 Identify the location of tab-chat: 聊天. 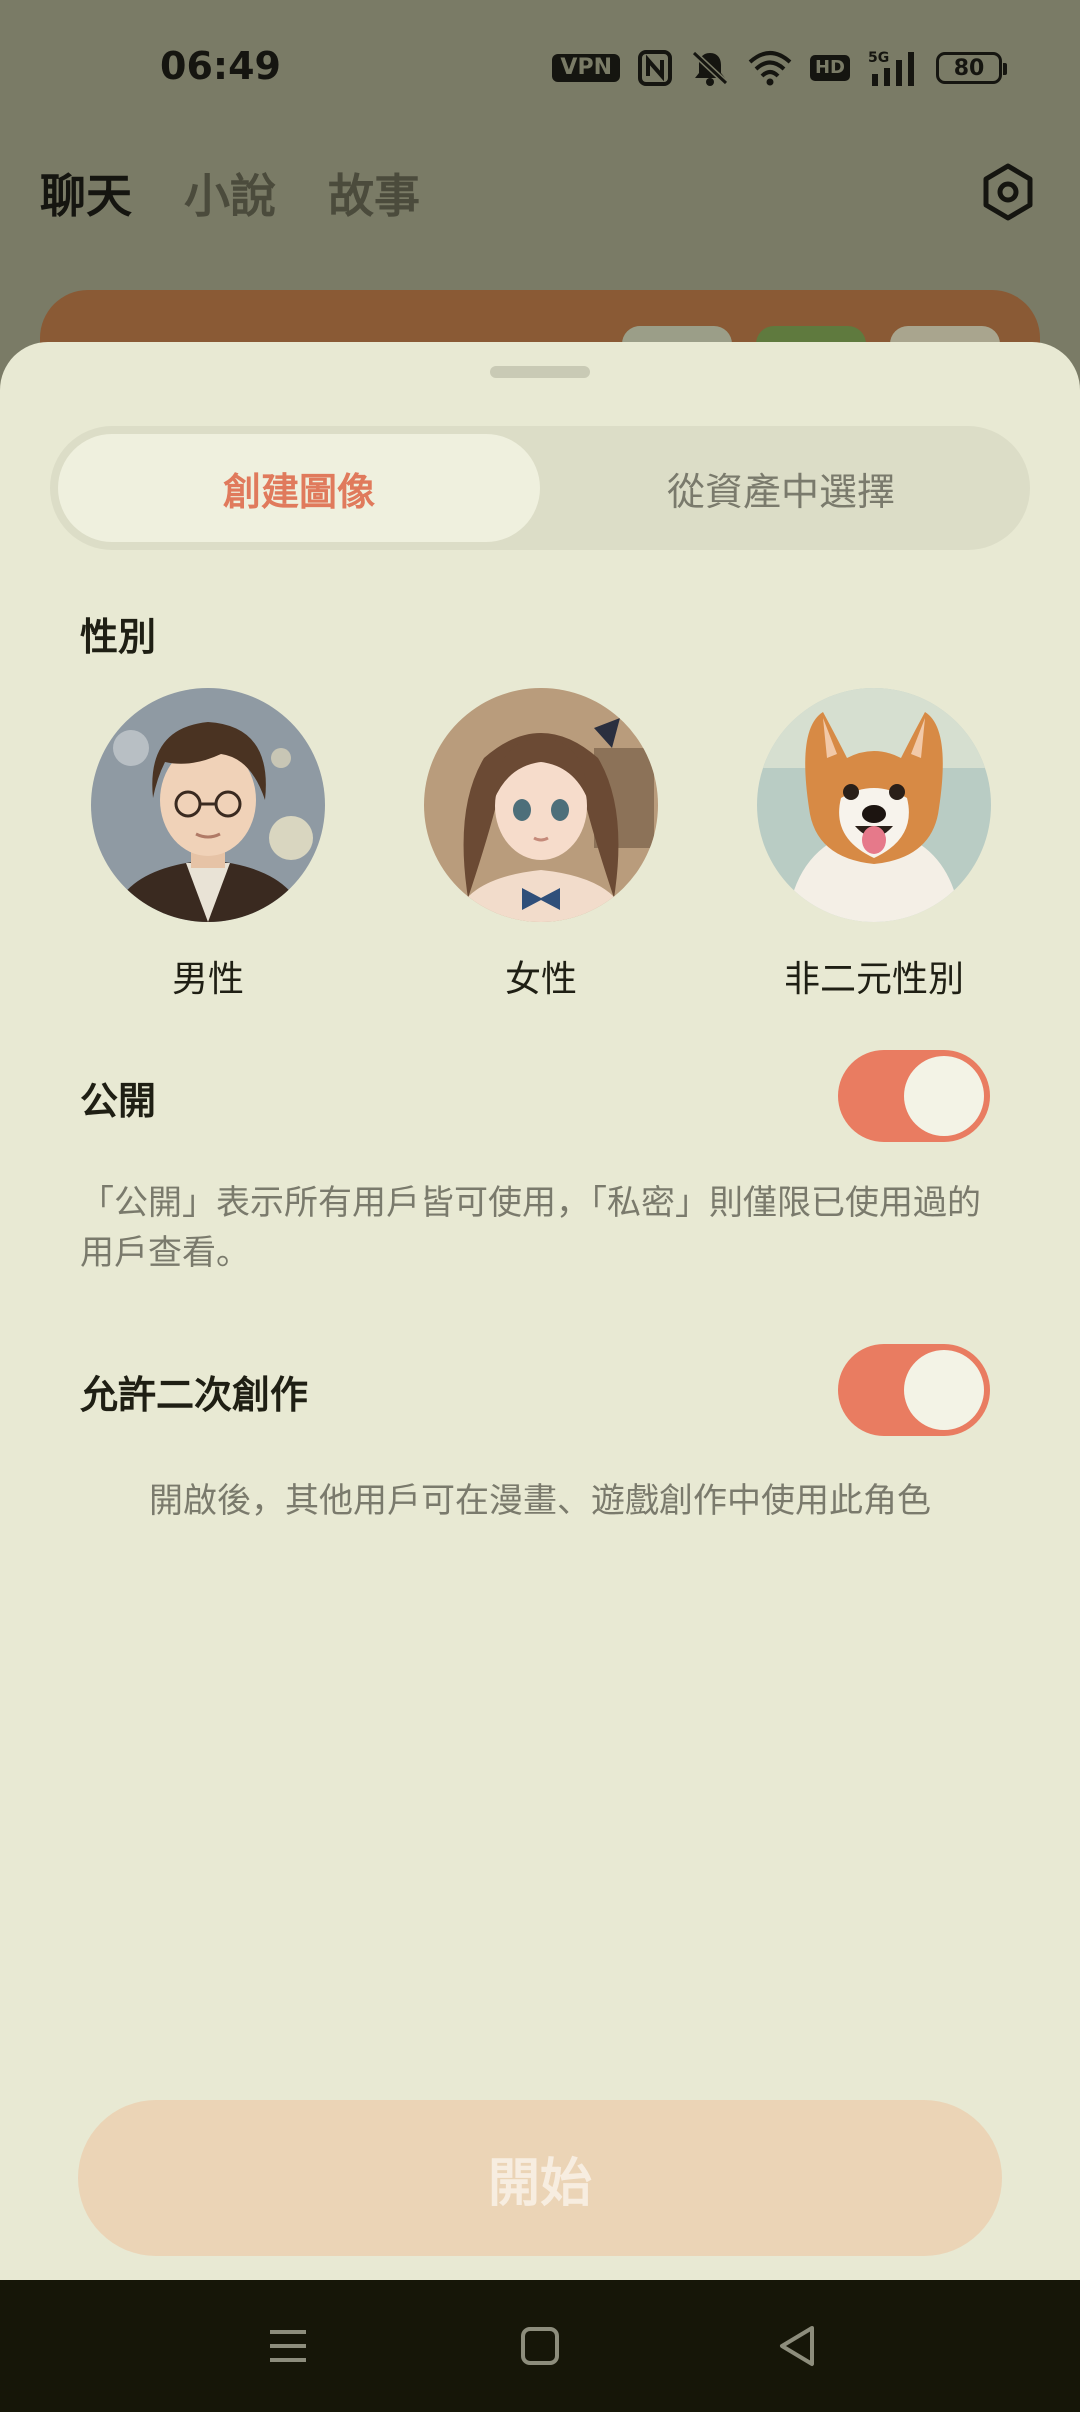
(86, 193).